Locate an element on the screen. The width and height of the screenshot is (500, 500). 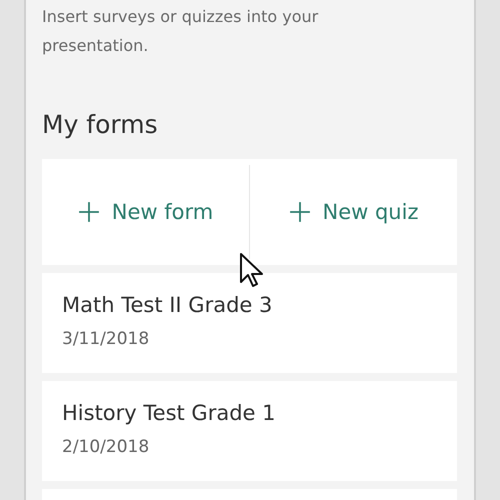
description-text: Insert surveys or quizzes into your presentation. is located at coordinates (181, 31).